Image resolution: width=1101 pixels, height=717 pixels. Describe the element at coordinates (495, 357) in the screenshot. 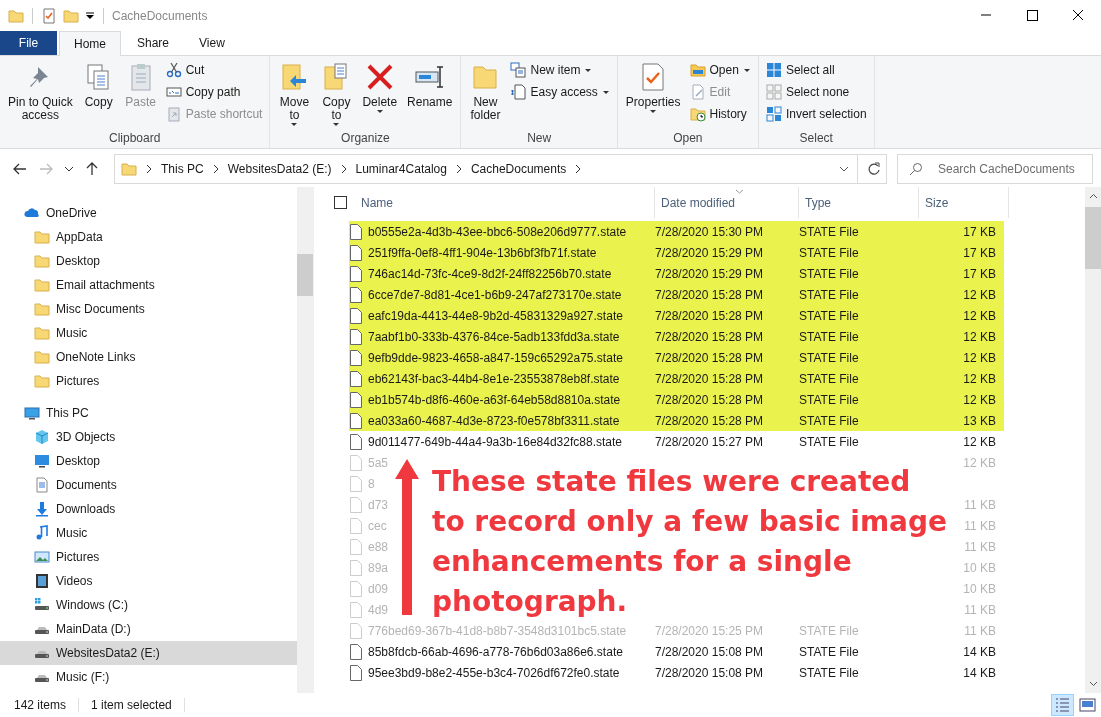

I see `file-name: 9efb9dde-9823-4658-a847-159c65292a75.state` at that location.